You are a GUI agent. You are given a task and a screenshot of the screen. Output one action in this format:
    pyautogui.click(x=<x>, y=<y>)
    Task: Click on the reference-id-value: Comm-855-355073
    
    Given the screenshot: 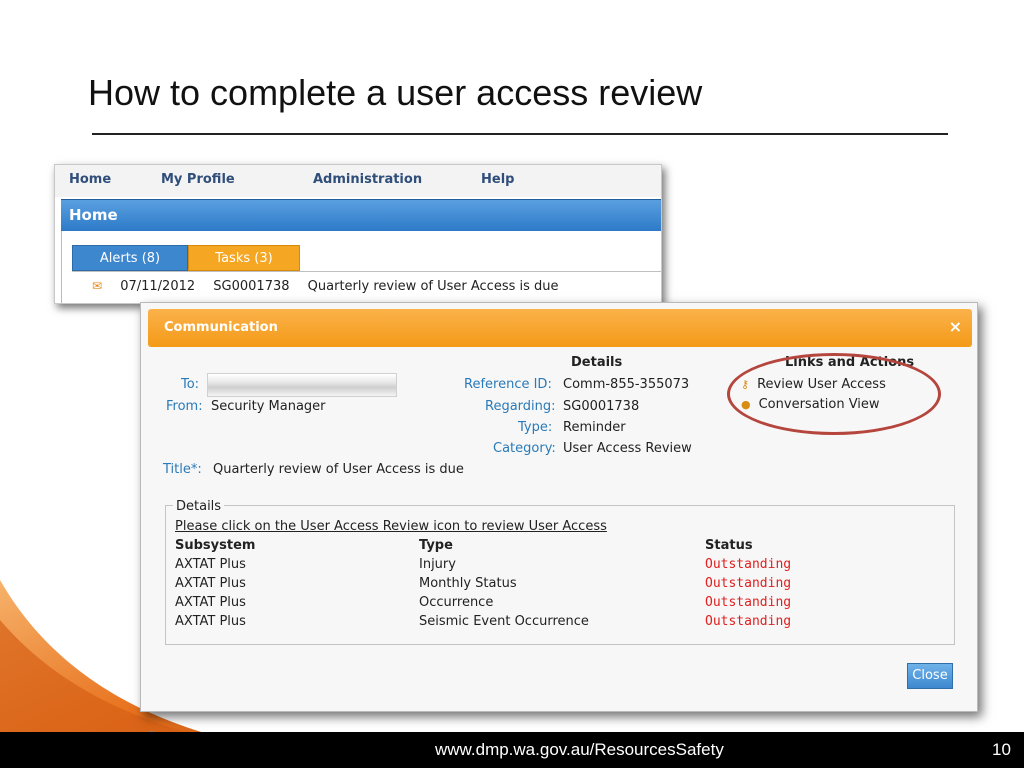 What is the action you would take?
    pyautogui.click(x=626, y=384)
    